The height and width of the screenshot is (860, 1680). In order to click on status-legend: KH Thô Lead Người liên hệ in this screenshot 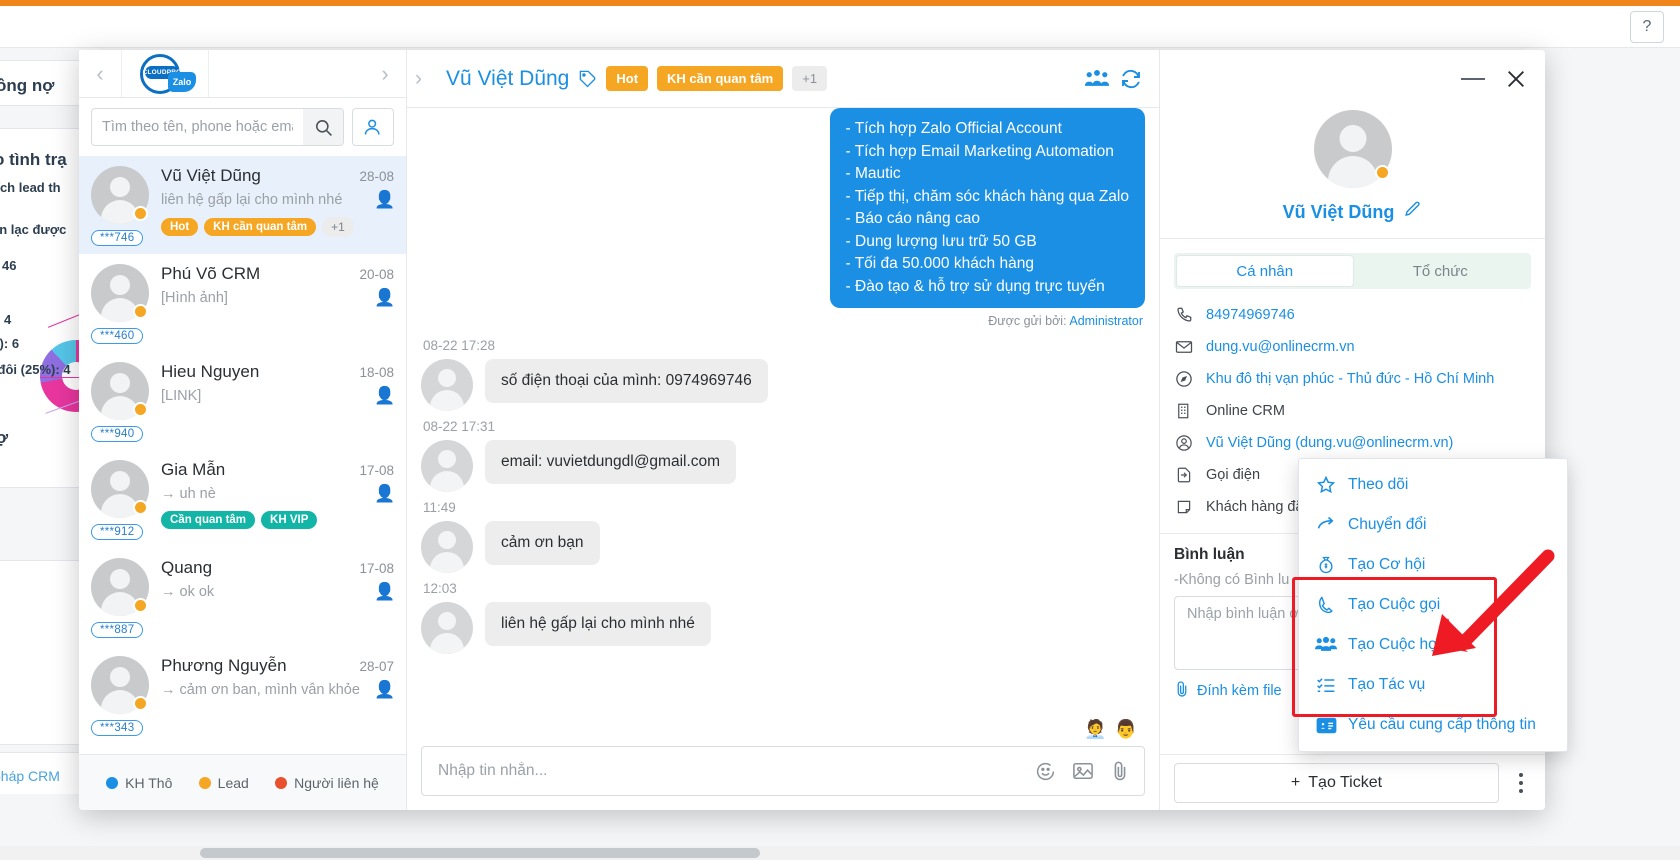, I will do `click(242, 782)`.